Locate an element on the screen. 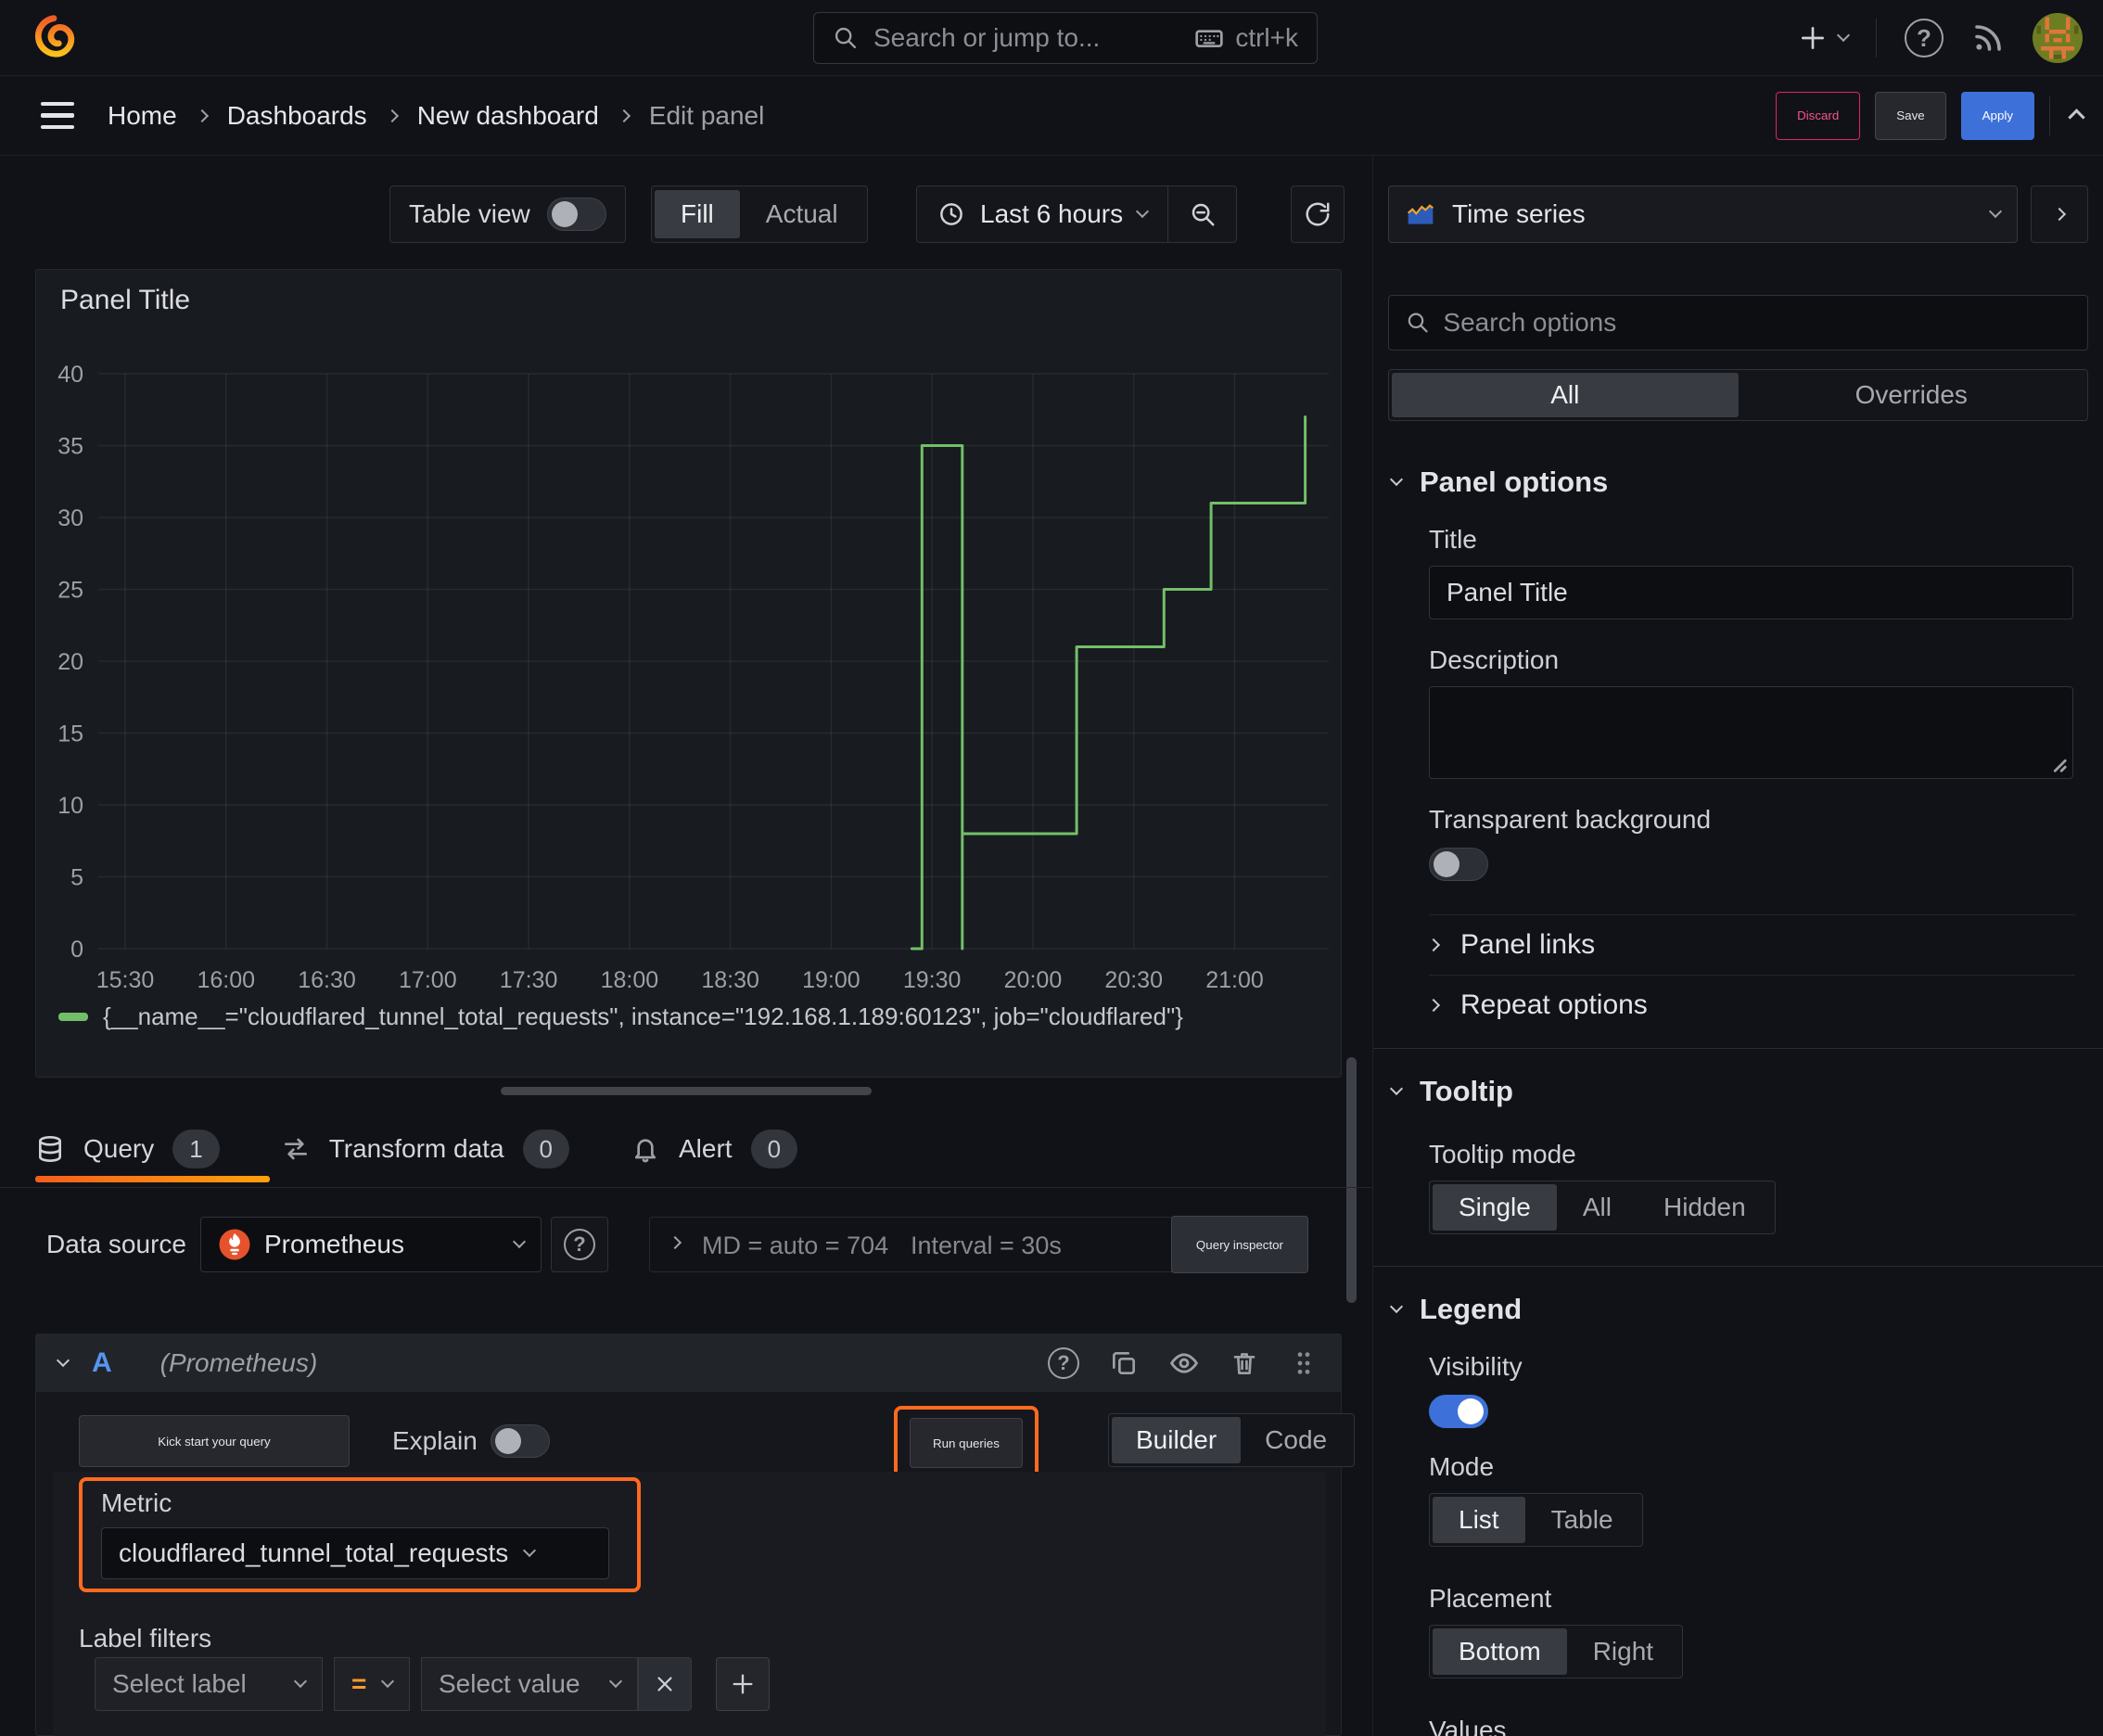 Image resolution: width=2103 pixels, height=1736 pixels. legend-swatch is located at coordinates (73, 1017).